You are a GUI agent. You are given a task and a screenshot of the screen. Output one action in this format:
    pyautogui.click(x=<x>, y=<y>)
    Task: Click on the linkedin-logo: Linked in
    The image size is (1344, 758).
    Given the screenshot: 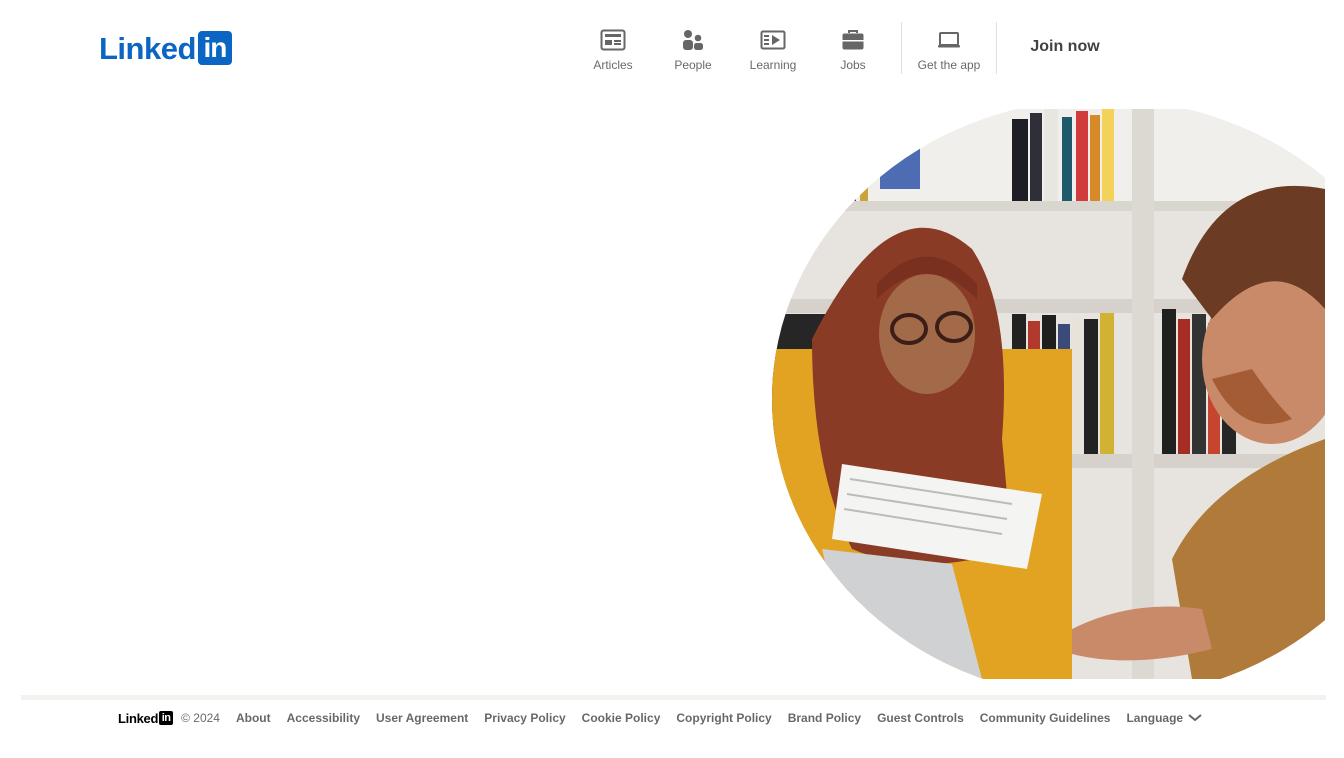 What is the action you would take?
    pyautogui.click(x=165, y=48)
    